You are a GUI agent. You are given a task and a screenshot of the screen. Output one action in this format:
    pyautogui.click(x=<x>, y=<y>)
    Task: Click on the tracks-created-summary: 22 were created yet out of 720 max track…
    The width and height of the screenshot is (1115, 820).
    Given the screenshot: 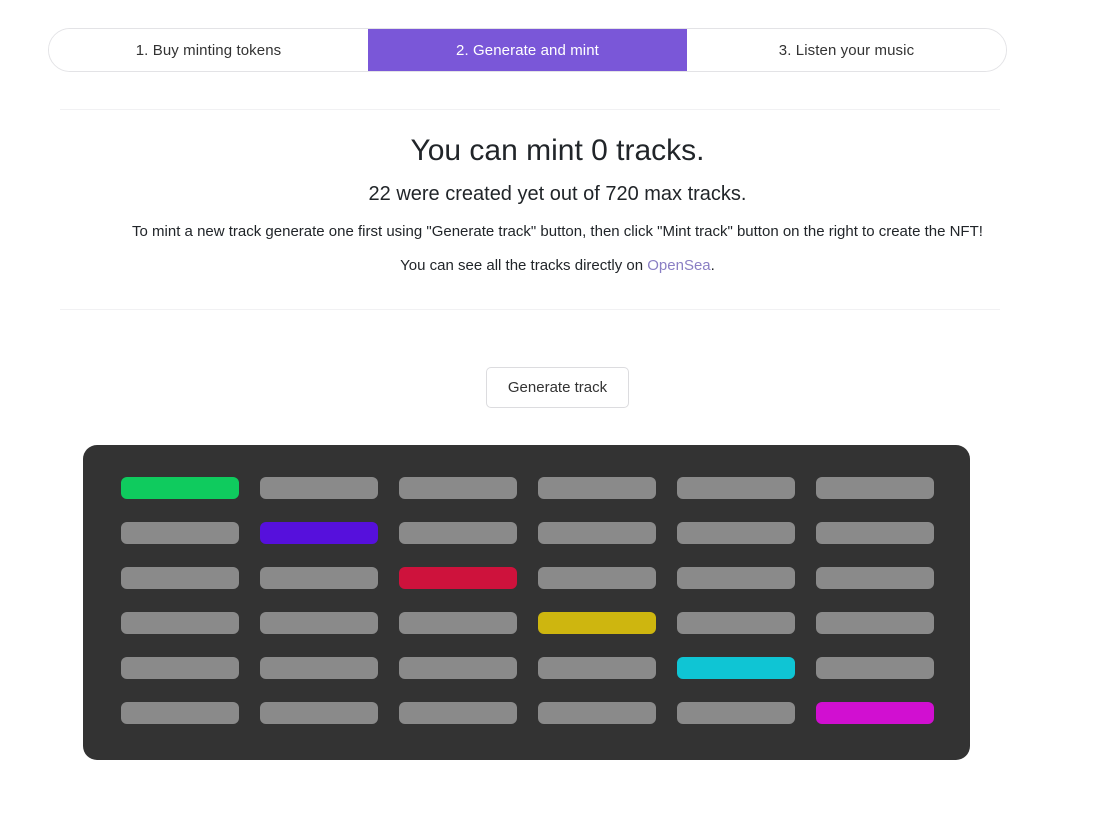 What is the action you would take?
    pyautogui.click(x=557, y=193)
    